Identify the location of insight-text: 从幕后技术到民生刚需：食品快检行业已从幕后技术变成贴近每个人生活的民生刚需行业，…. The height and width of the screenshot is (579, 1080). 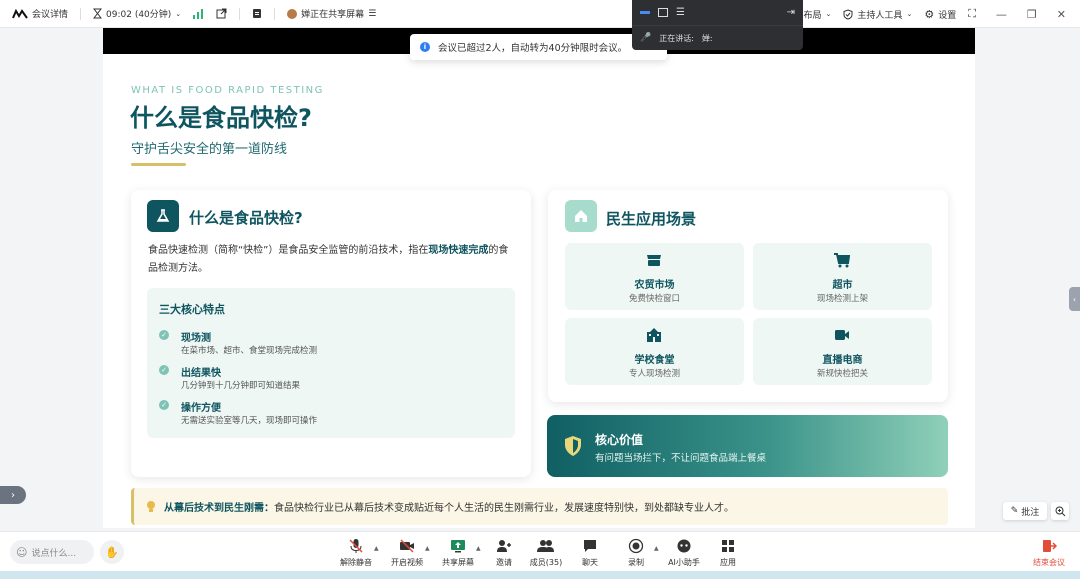
(449, 506).